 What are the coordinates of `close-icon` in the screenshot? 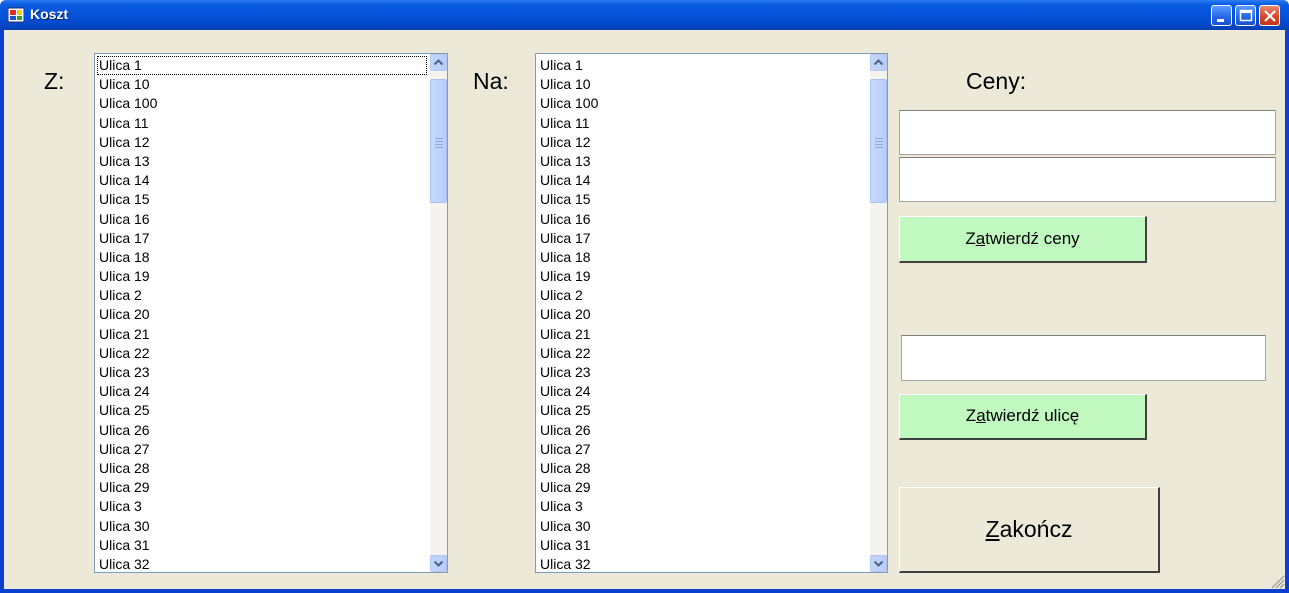 It's located at (1270, 16).